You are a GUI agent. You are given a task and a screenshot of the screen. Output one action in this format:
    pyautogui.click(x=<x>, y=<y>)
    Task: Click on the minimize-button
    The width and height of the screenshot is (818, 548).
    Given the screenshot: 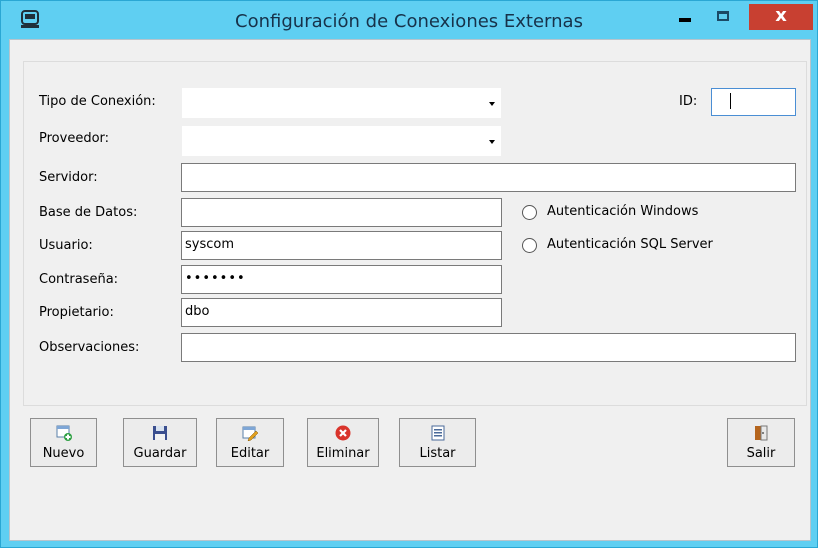 What is the action you would take?
    pyautogui.click(x=685, y=17)
    